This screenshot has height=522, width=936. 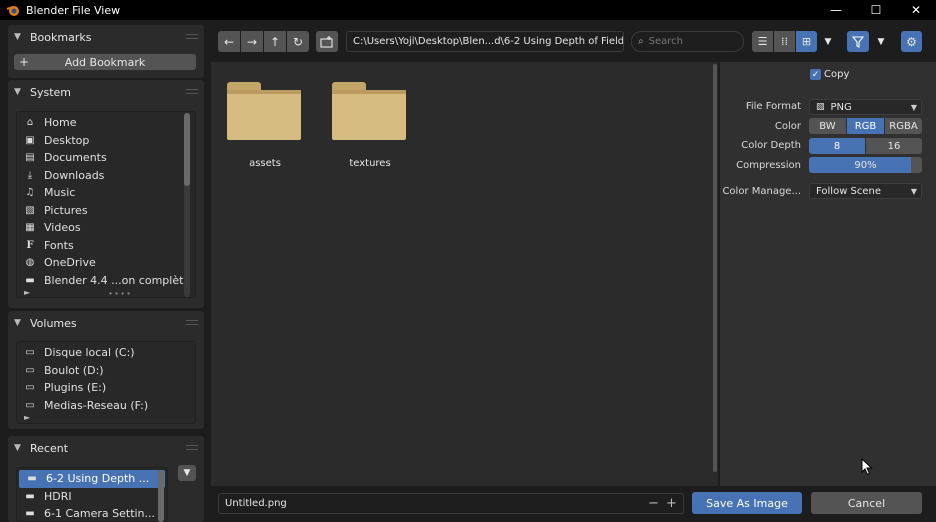 I want to click on thumbnail-view-button: ⊞, so click(x=806, y=41).